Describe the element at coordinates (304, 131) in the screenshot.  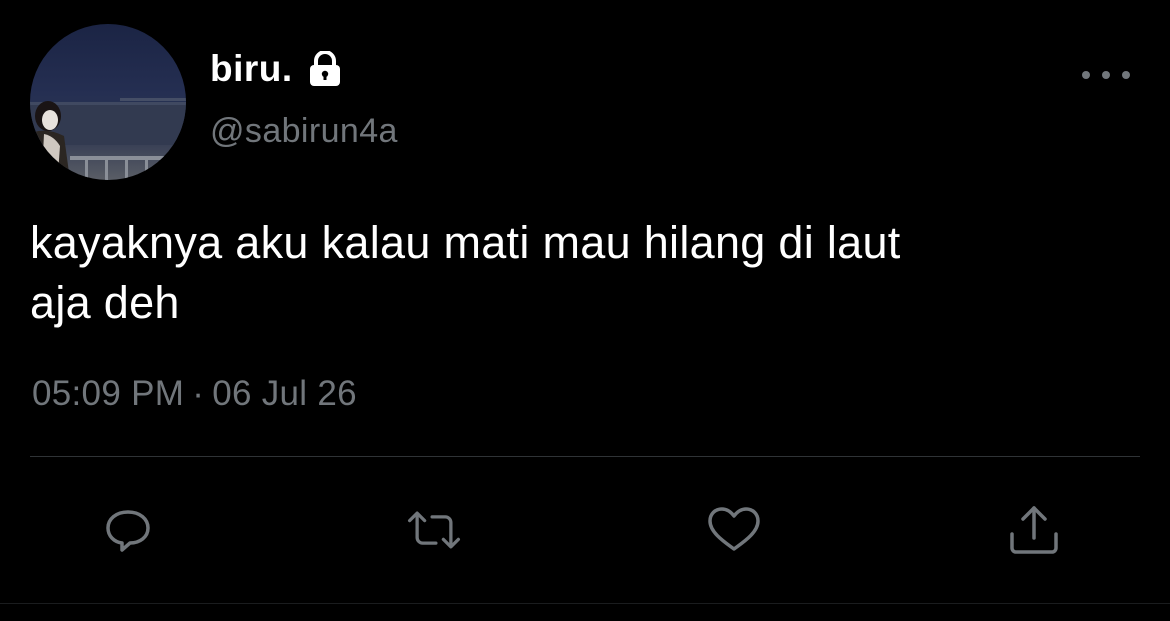
I see `author-handle: @sabirun4a` at that location.